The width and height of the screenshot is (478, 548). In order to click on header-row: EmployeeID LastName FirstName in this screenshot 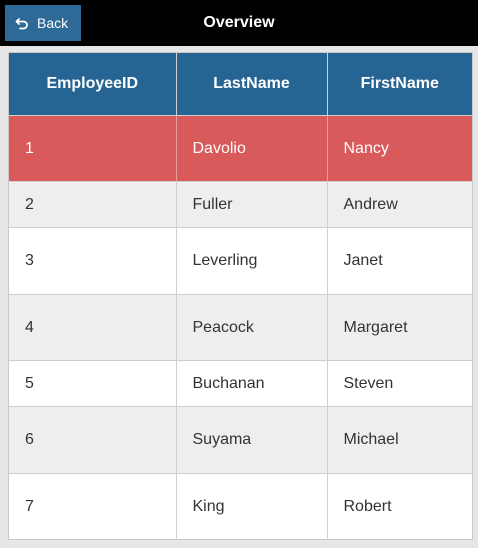, I will do `click(240, 84)`.